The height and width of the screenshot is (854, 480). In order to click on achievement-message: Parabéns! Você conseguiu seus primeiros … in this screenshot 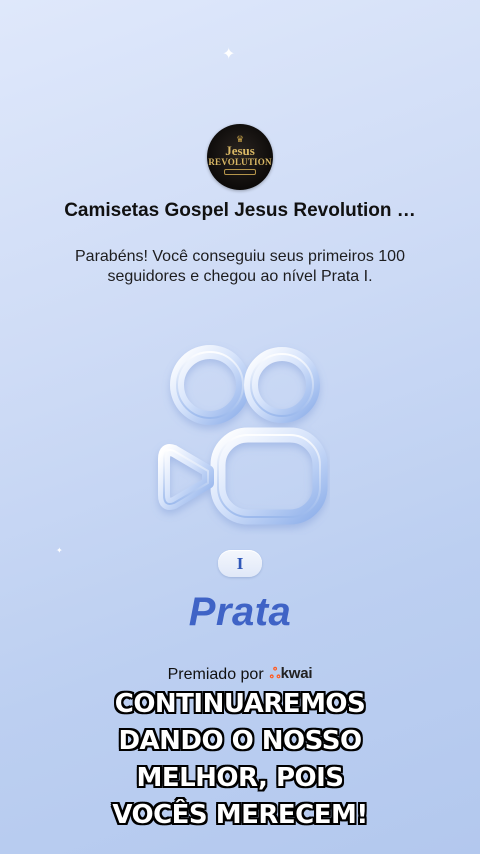, I will do `click(240, 266)`.